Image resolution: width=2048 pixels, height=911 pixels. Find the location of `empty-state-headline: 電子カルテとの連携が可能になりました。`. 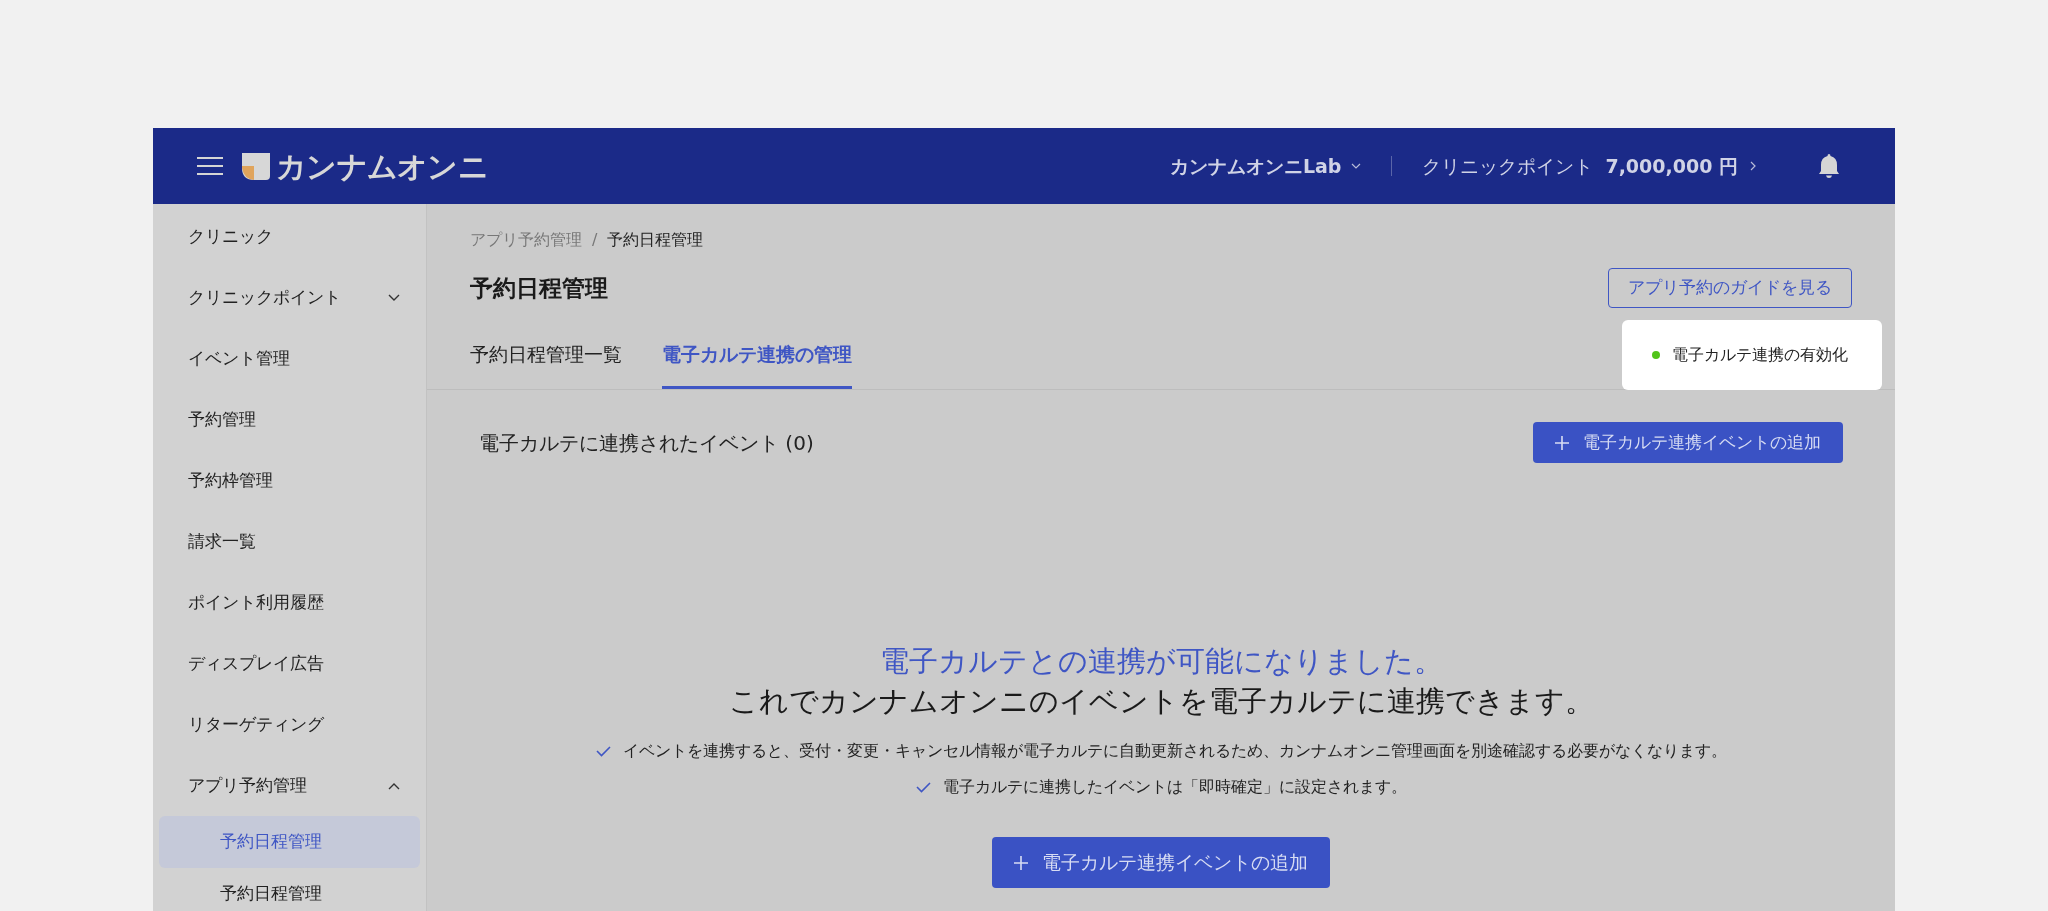

empty-state-headline: 電子カルテとの連携が可能になりました。 is located at coordinates (1161, 661).